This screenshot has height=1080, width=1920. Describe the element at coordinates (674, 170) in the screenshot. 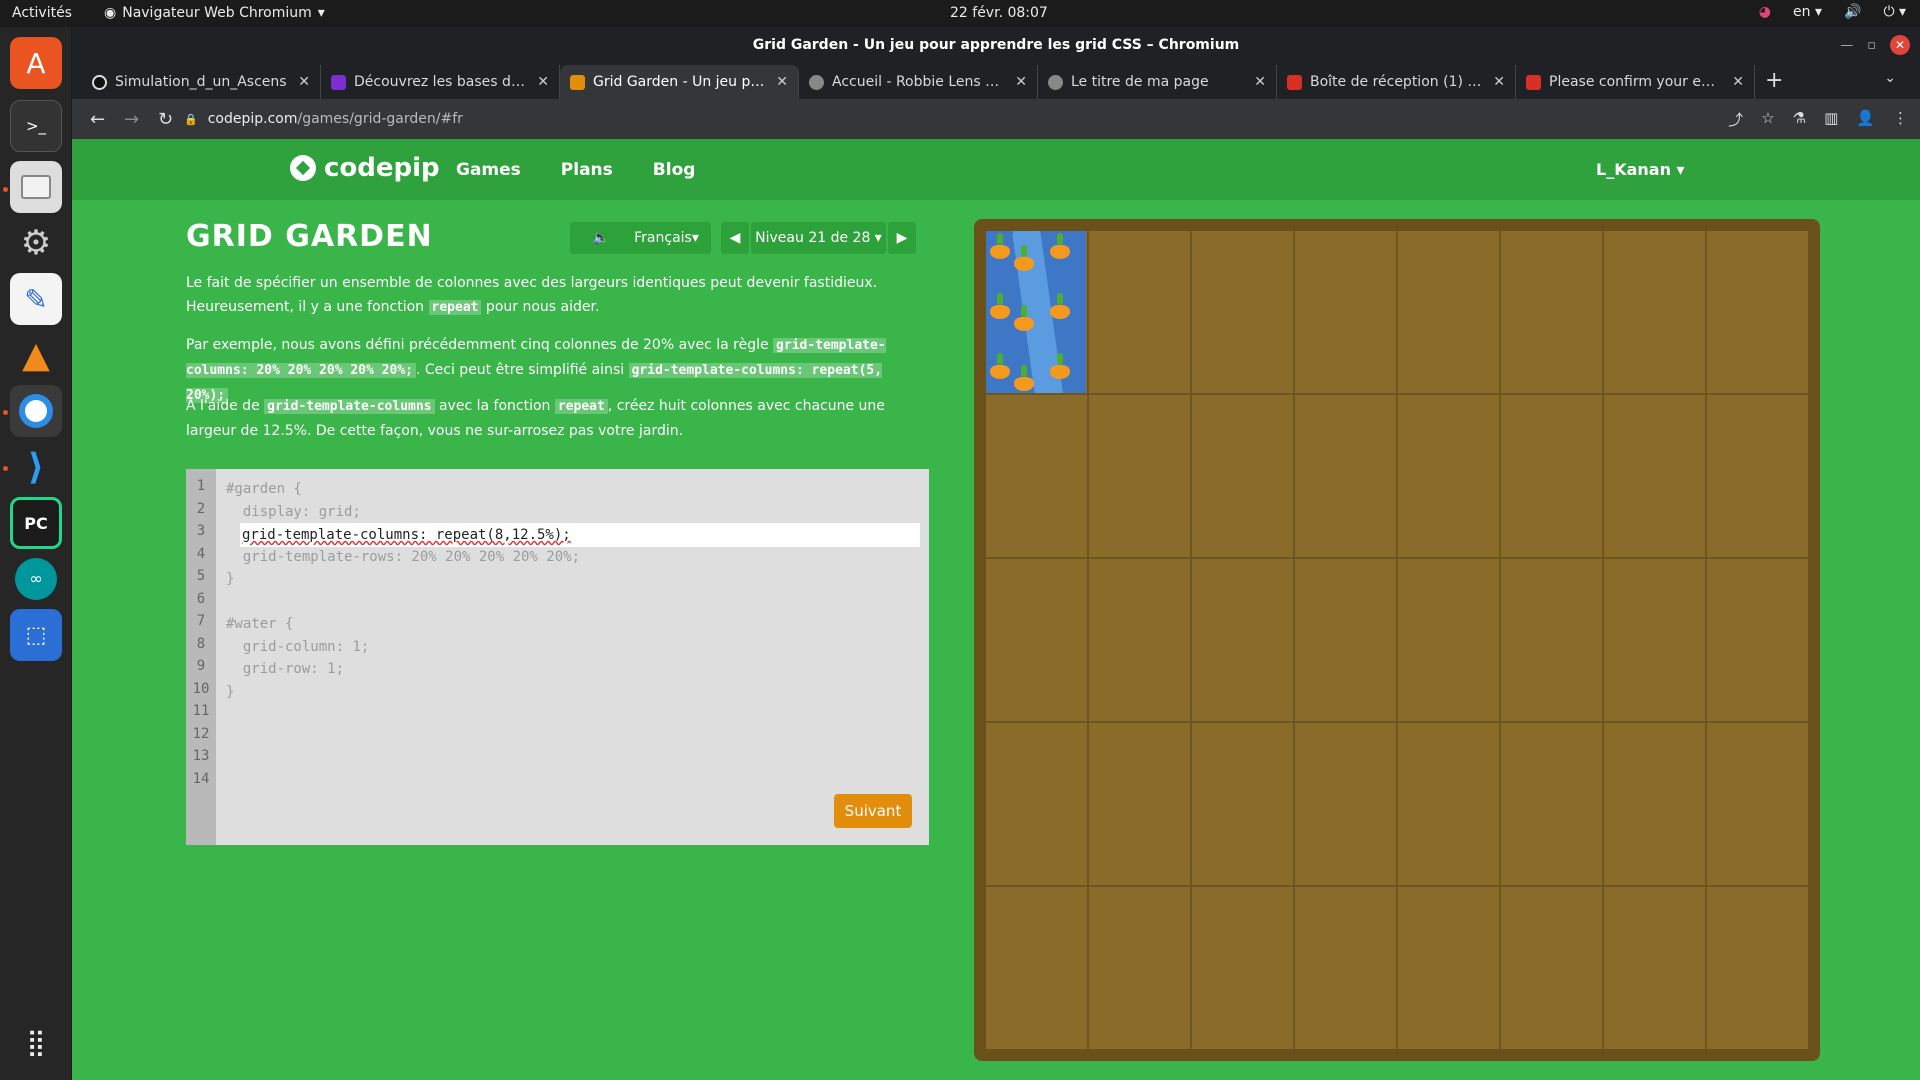

I see `menu-blog: Blog` at that location.